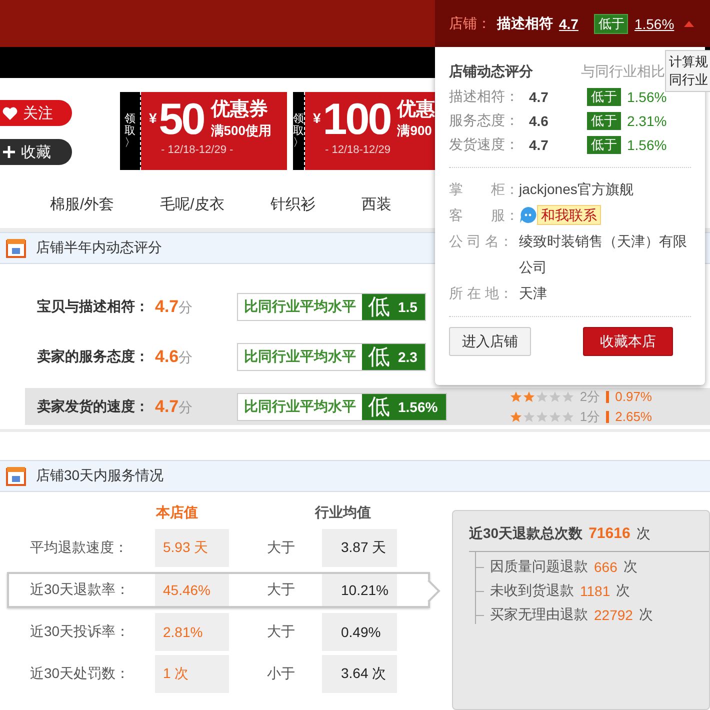 This screenshot has width=710, height=710. I want to click on chat-bubble-icon, so click(528, 215).